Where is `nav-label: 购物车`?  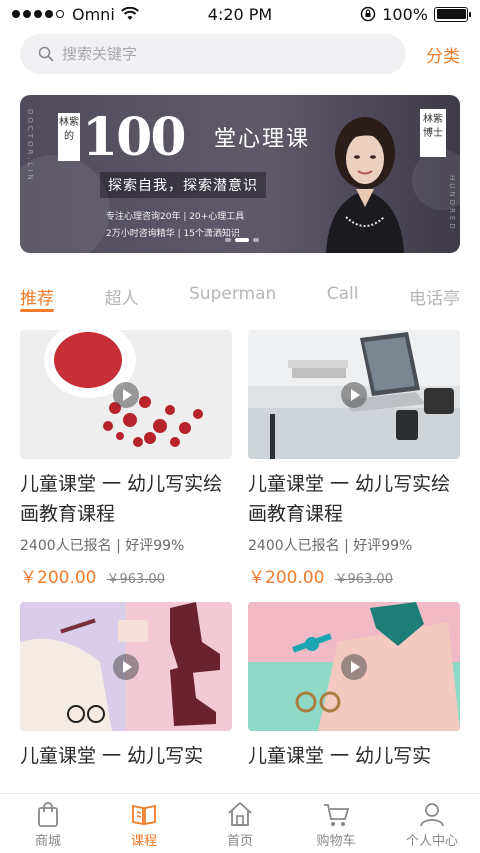 nav-label: 购物车 is located at coordinates (336, 841).